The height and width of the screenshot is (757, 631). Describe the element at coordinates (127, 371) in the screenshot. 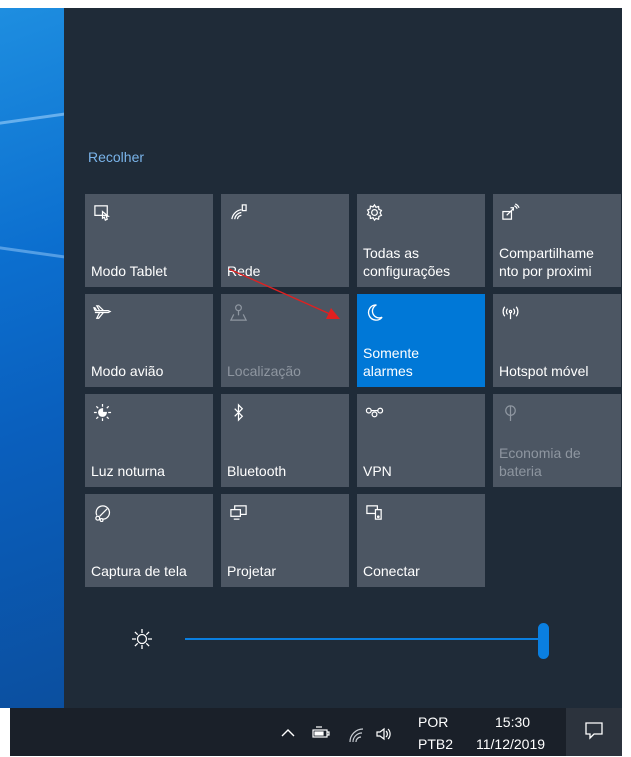

I see `tile-label: Modo avião` at that location.